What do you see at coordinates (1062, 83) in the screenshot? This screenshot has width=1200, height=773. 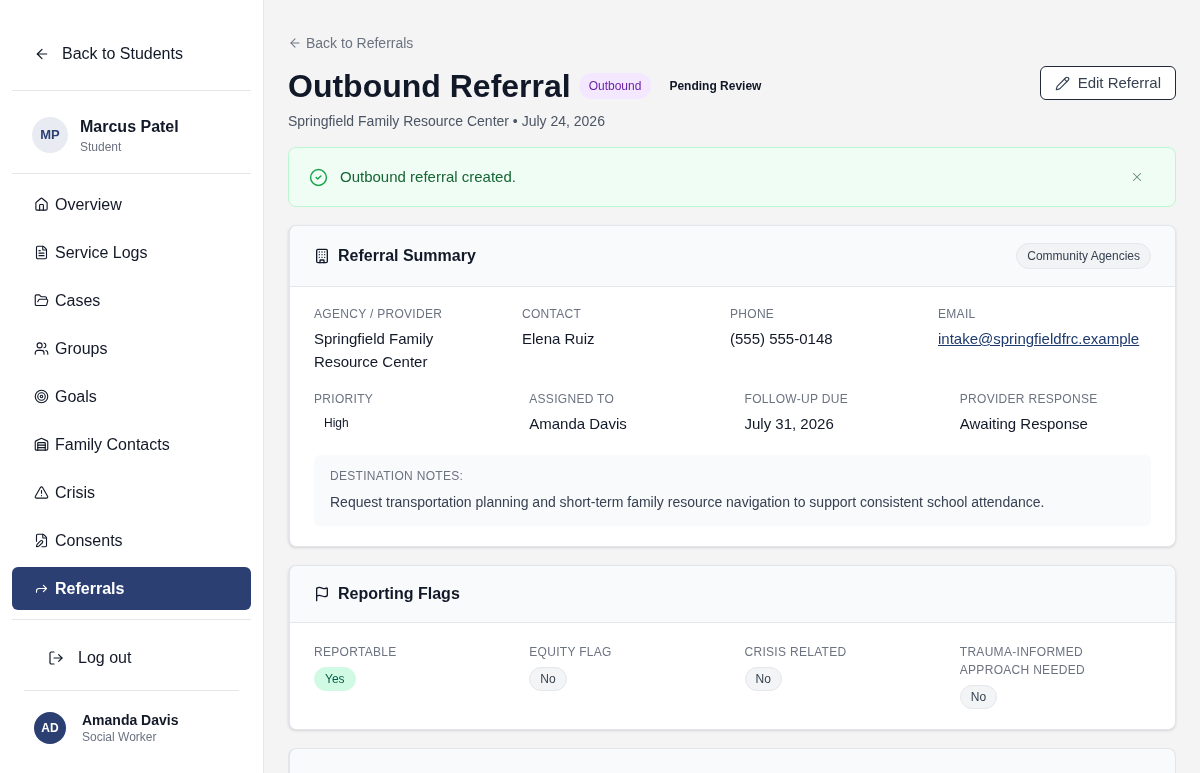 I see `pencil-icon` at bounding box center [1062, 83].